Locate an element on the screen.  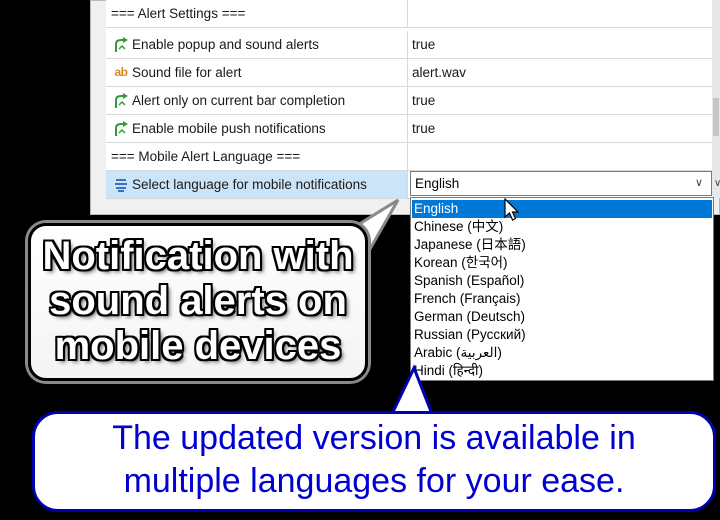
callout-line: sound alerts on is located at coordinates (198, 301).